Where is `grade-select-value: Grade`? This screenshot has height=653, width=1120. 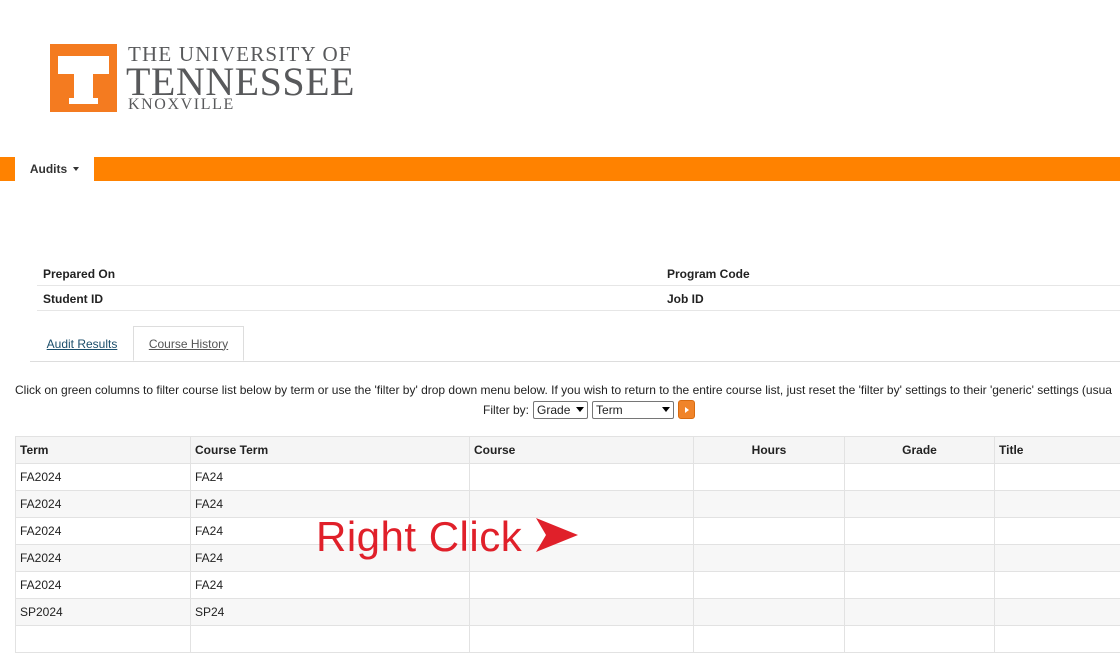
grade-select-value: Grade is located at coordinates (553, 410).